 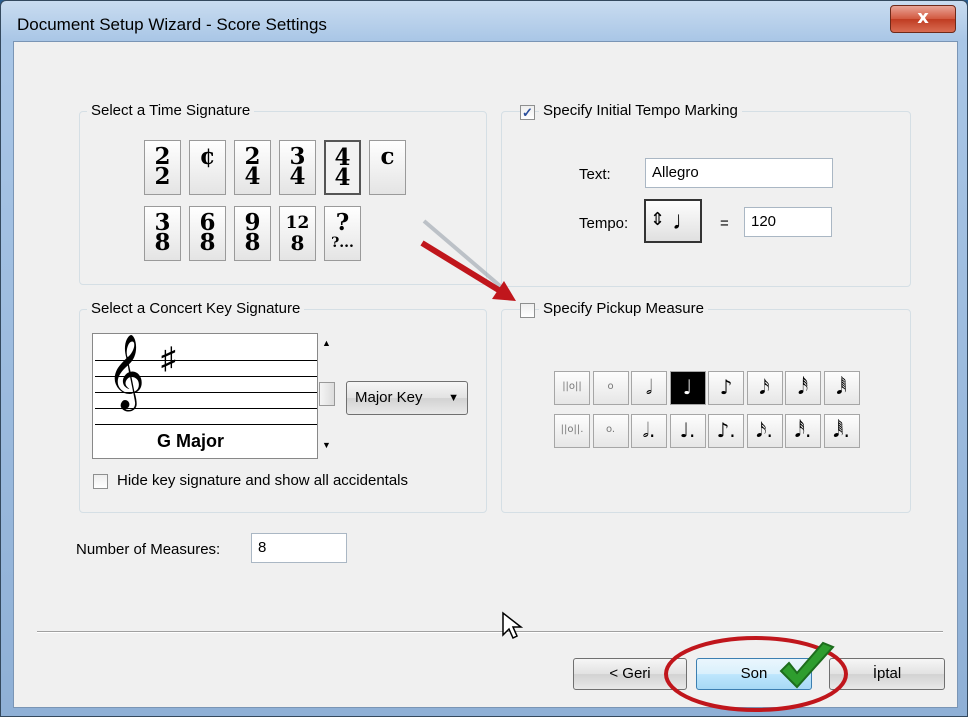 What do you see at coordinates (726, 388) in the screenshot?
I see `pickup-duration-button: ♪` at bounding box center [726, 388].